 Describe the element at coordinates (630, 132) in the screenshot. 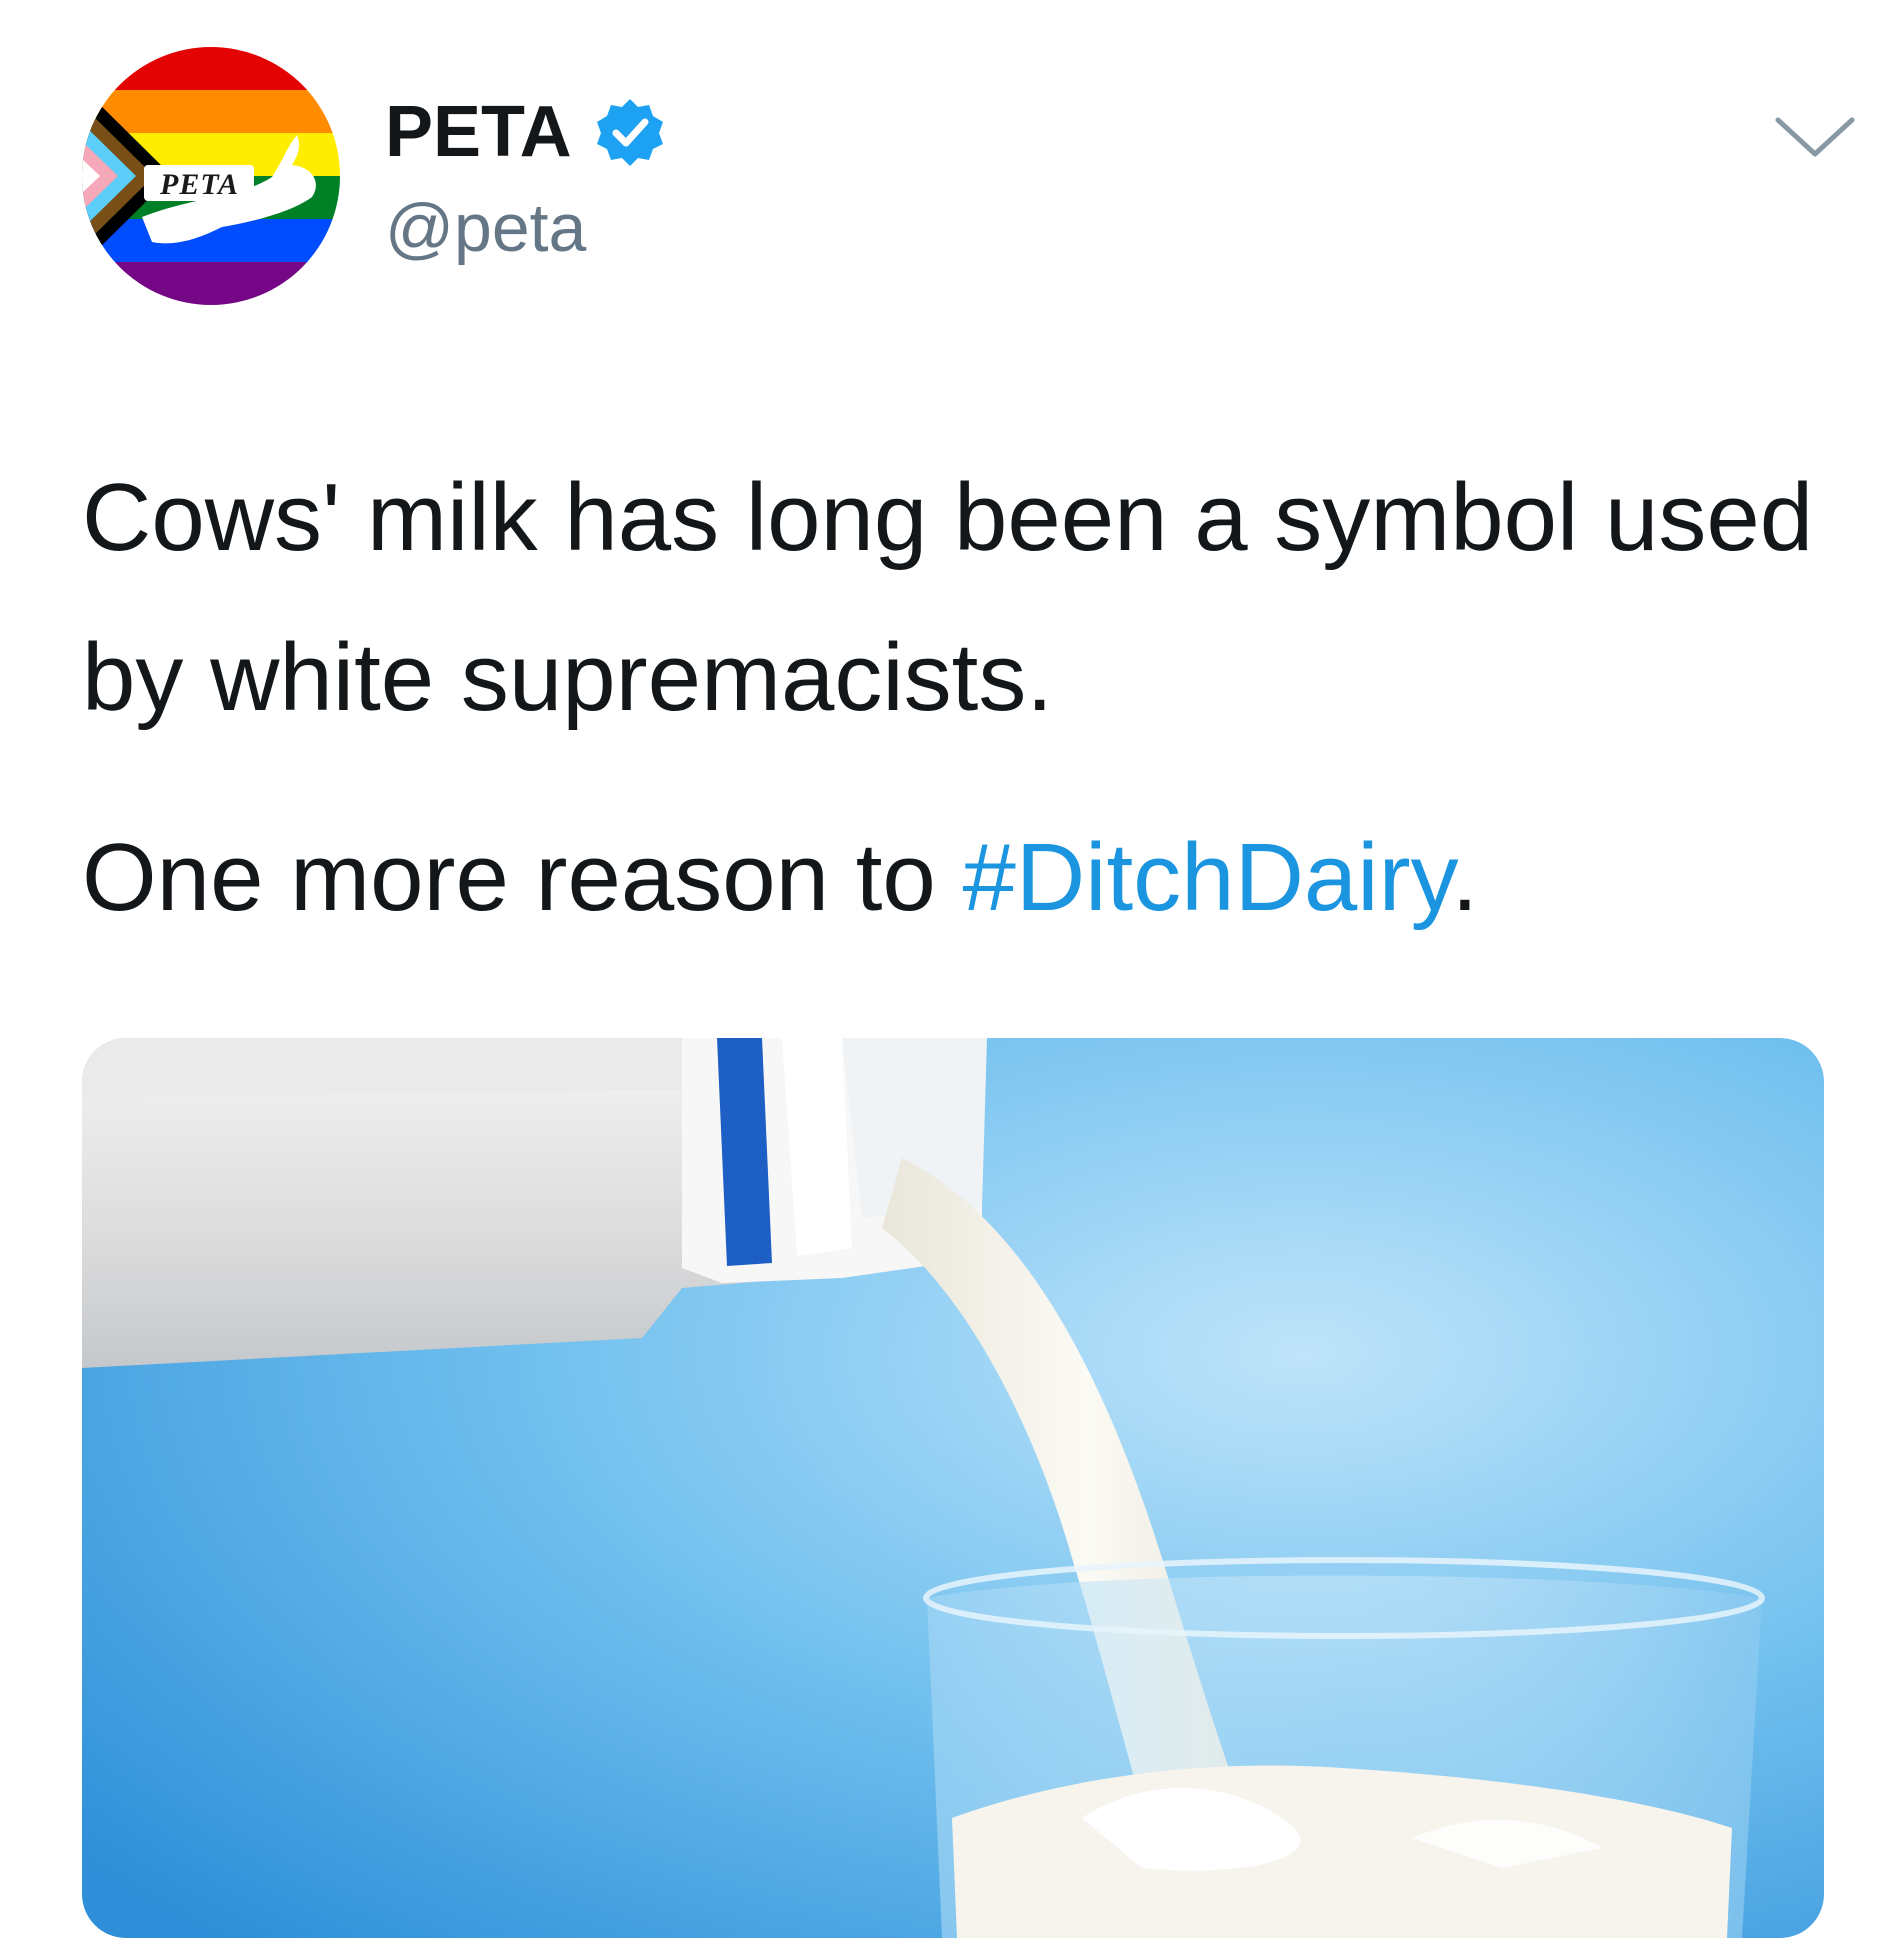

I see `verified-badge-icon` at that location.